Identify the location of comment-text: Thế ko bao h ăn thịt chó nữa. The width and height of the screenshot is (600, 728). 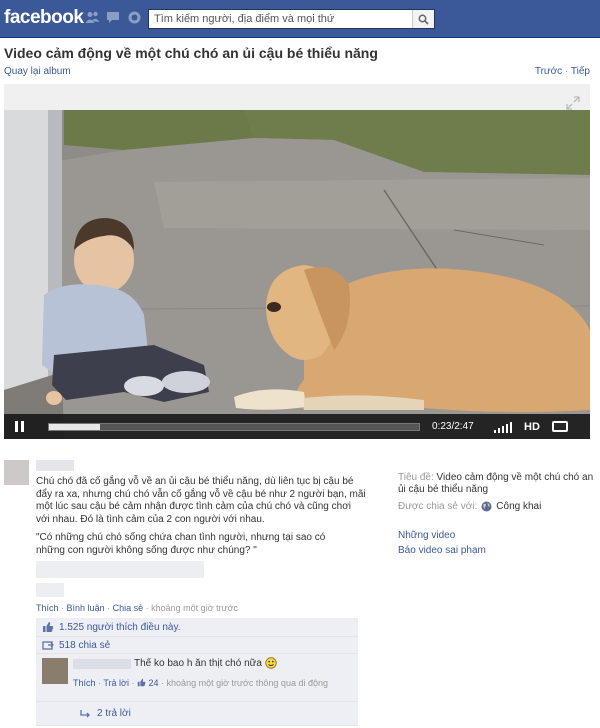
(198, 663).